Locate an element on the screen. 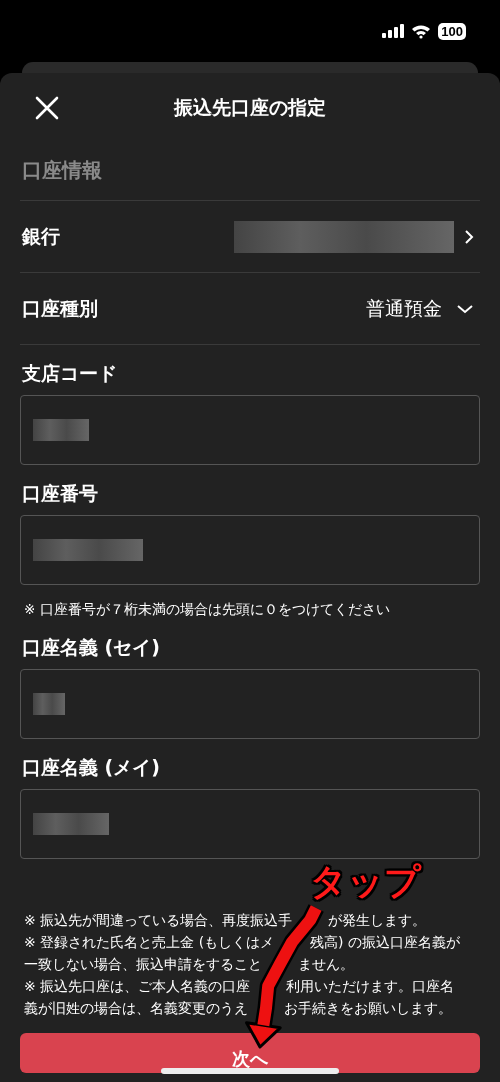 The width and height of the screenshot is (500, 1082). note-text: 利用いただけます。口座名 is located at coordinates (370, 986).